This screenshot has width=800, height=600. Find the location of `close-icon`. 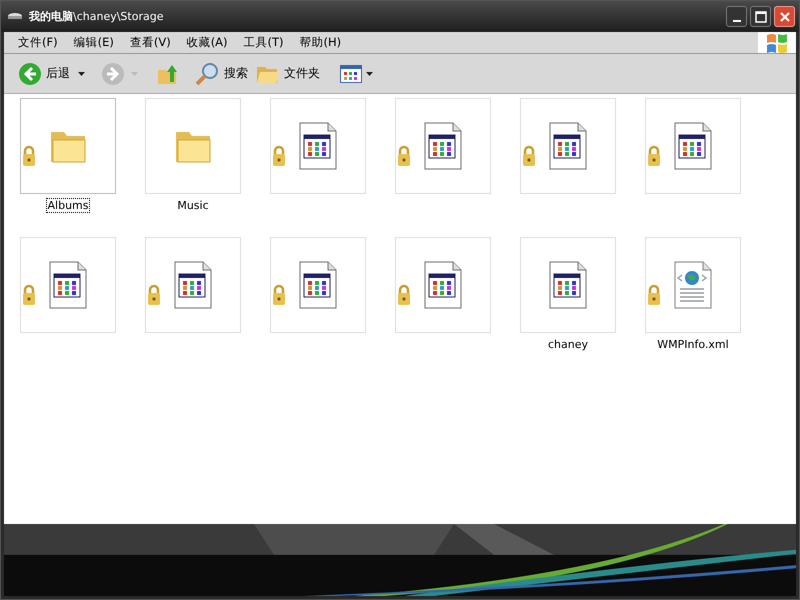

close-icon is located at coordinates (784, 16).